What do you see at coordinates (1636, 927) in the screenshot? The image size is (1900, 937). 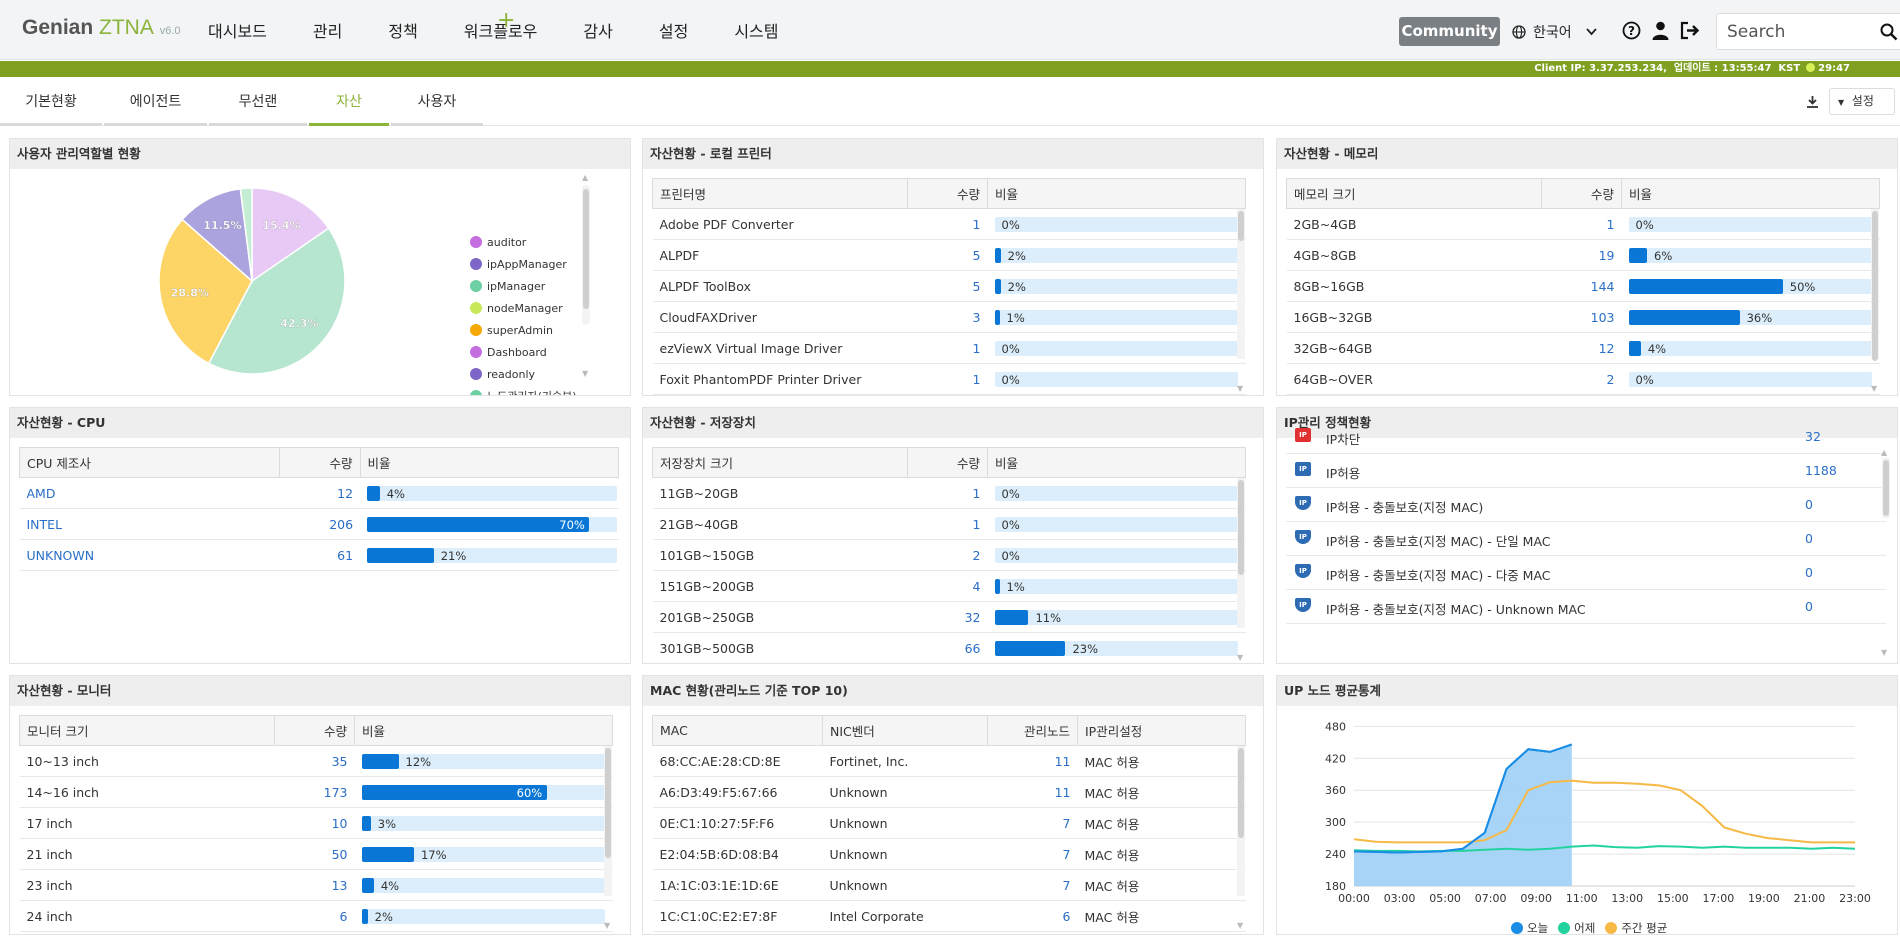 I see `legend-item: 주간 평균` at bounding box center [1636, 927].